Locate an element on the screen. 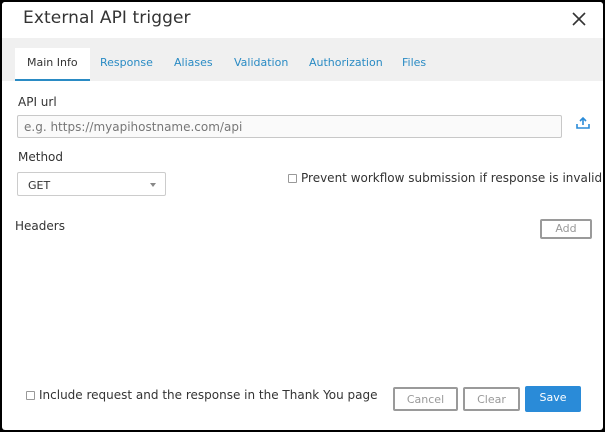  api-url-label: API url is located at coordinates (37, 102).